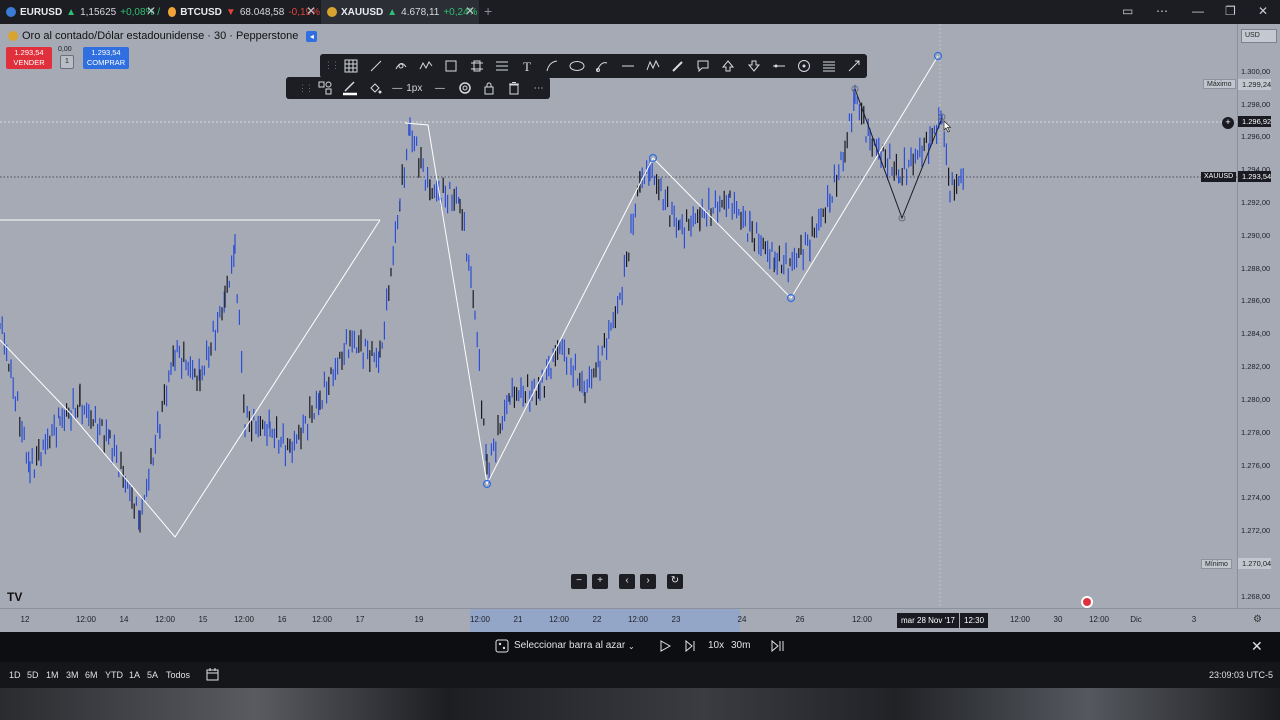  I want to click on close-replay-icon: ✕, so click(1257, 646).